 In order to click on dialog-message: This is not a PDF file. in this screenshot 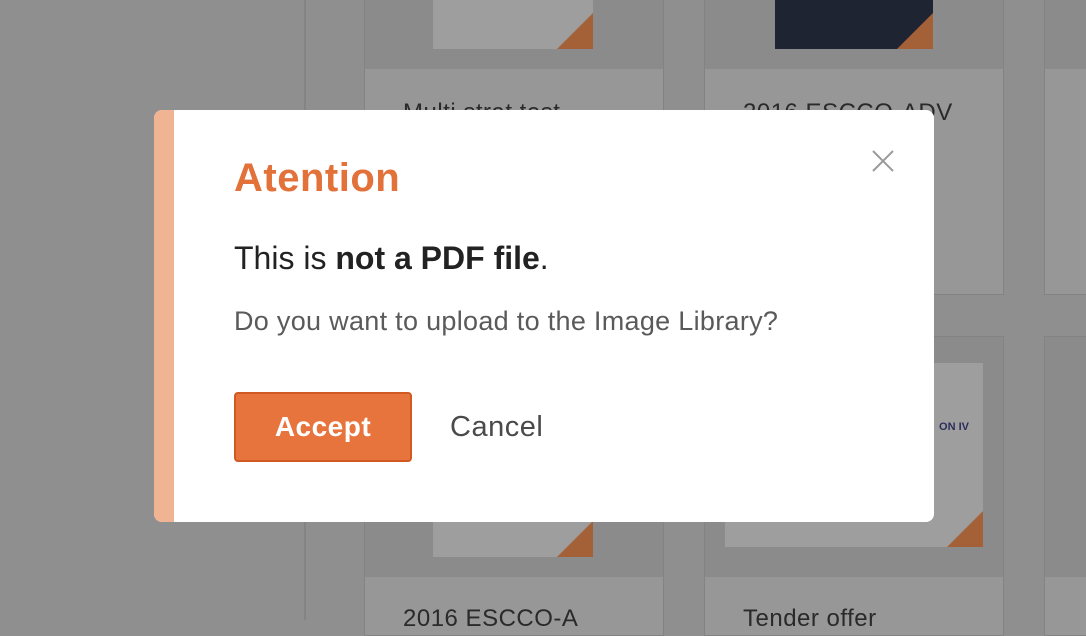, I will do `click(391, 258)`.